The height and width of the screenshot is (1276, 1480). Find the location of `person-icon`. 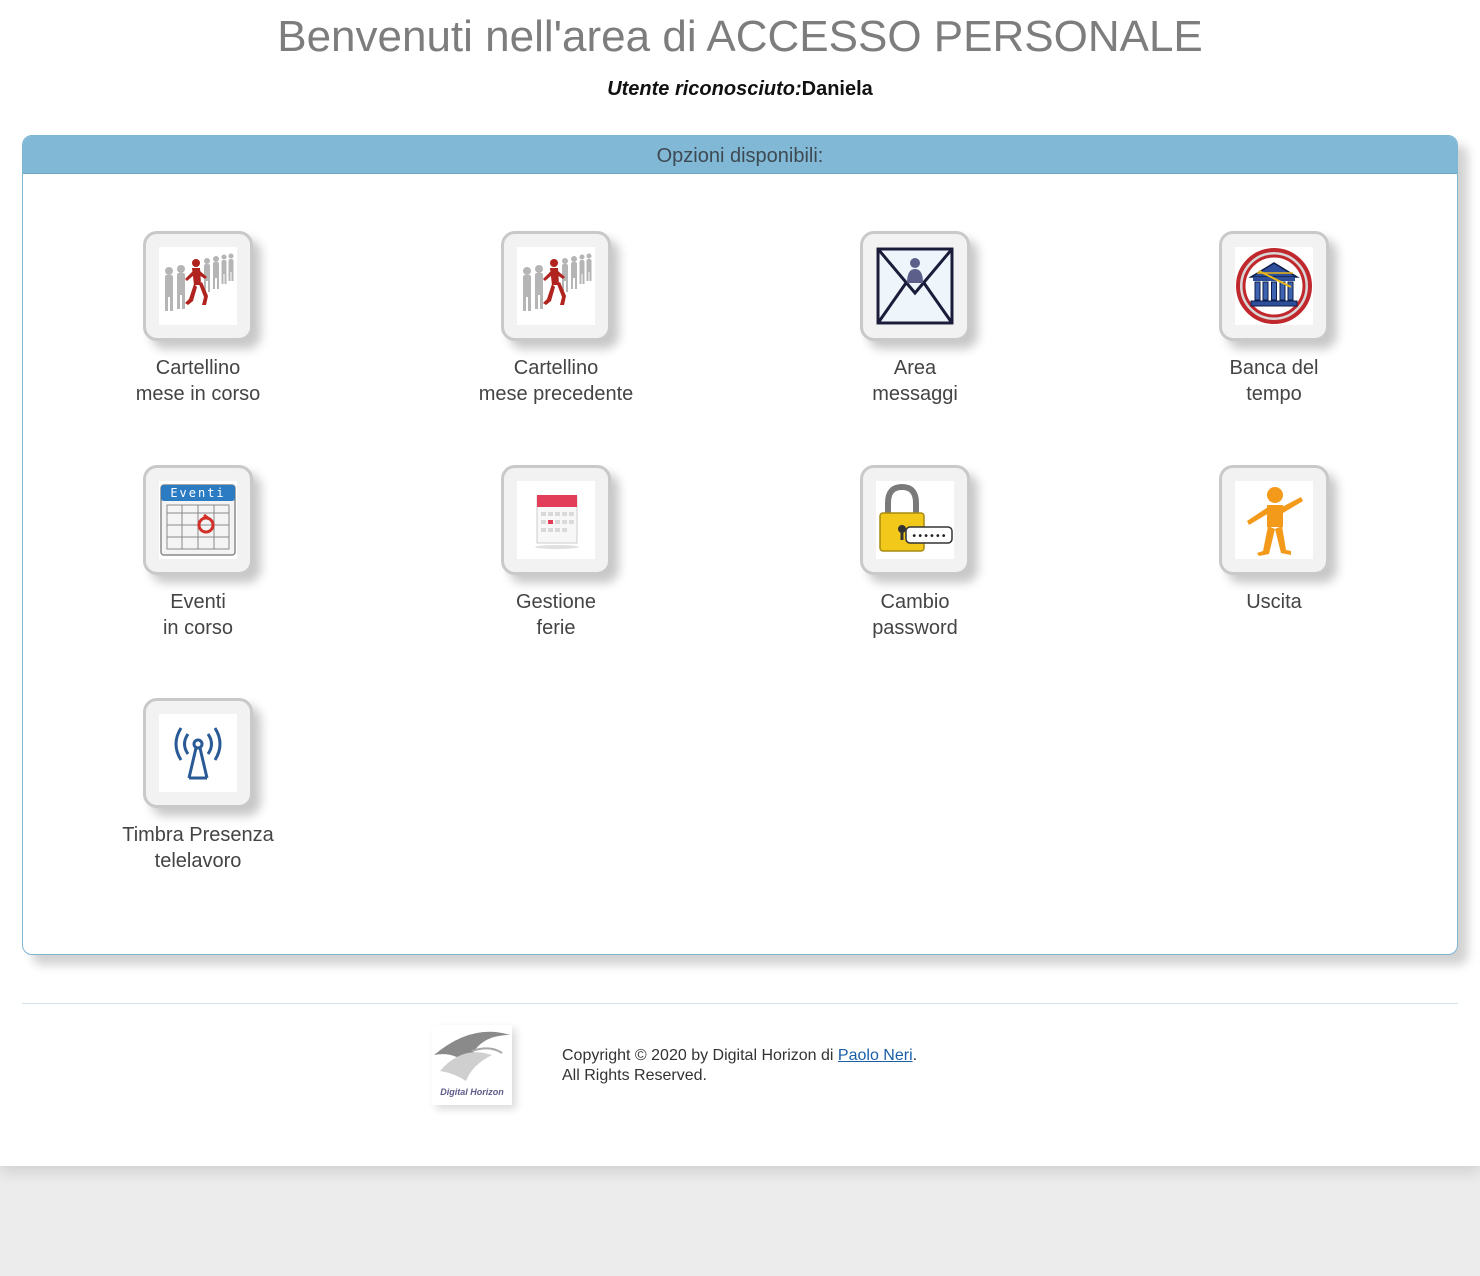

person-icon is located at coordinates (1275, 521).